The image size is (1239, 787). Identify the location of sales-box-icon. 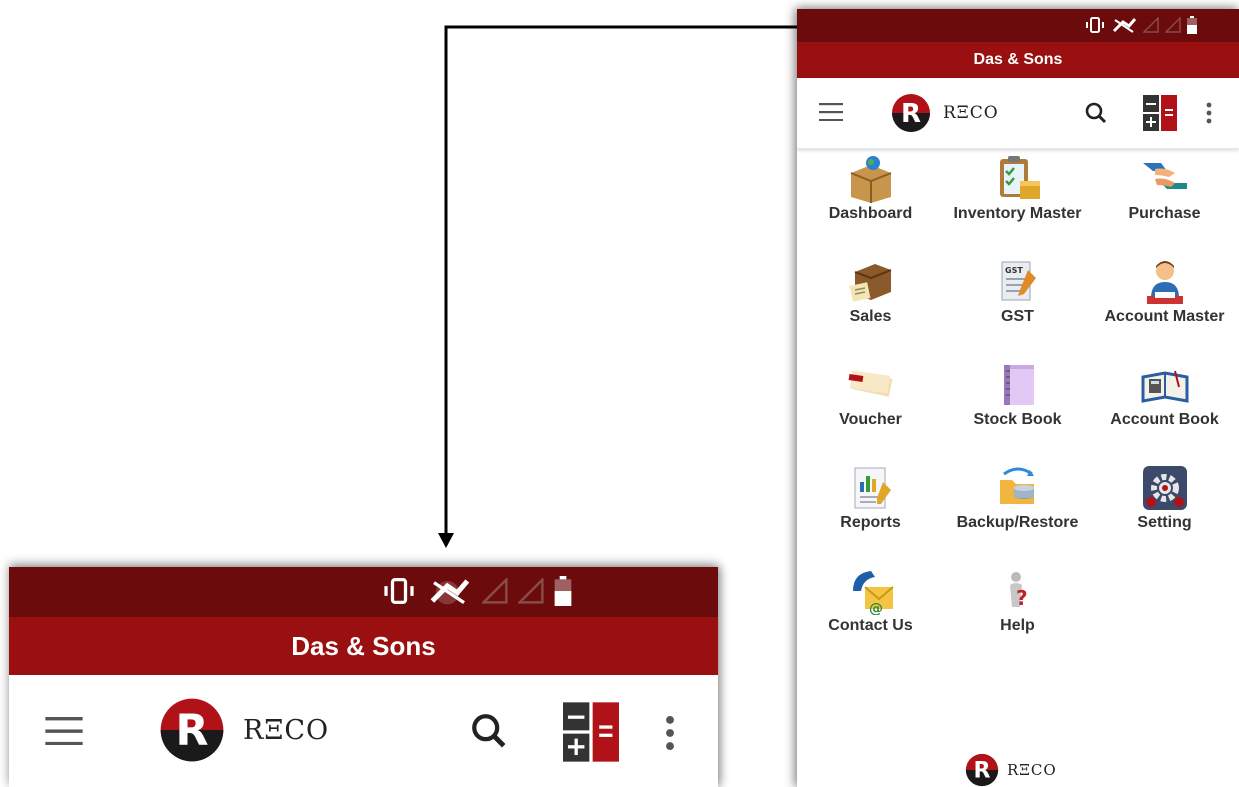
(870, 283).